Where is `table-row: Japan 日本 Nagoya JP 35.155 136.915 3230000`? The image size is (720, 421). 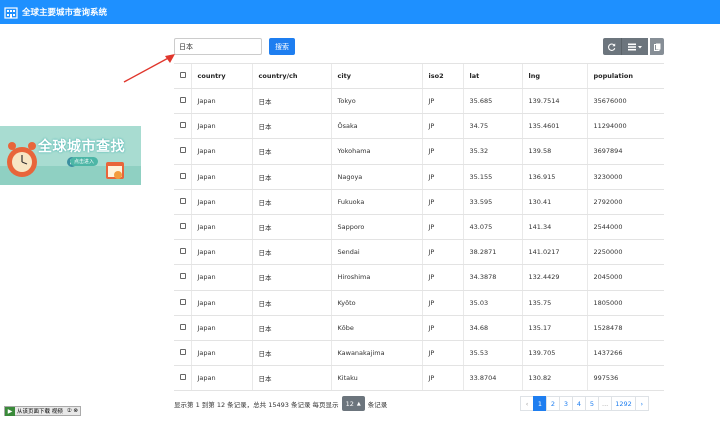 table-row: Japan 日本 Nagoya JP 35.155 136.915 3230000 is located at coordinates (419, 177).